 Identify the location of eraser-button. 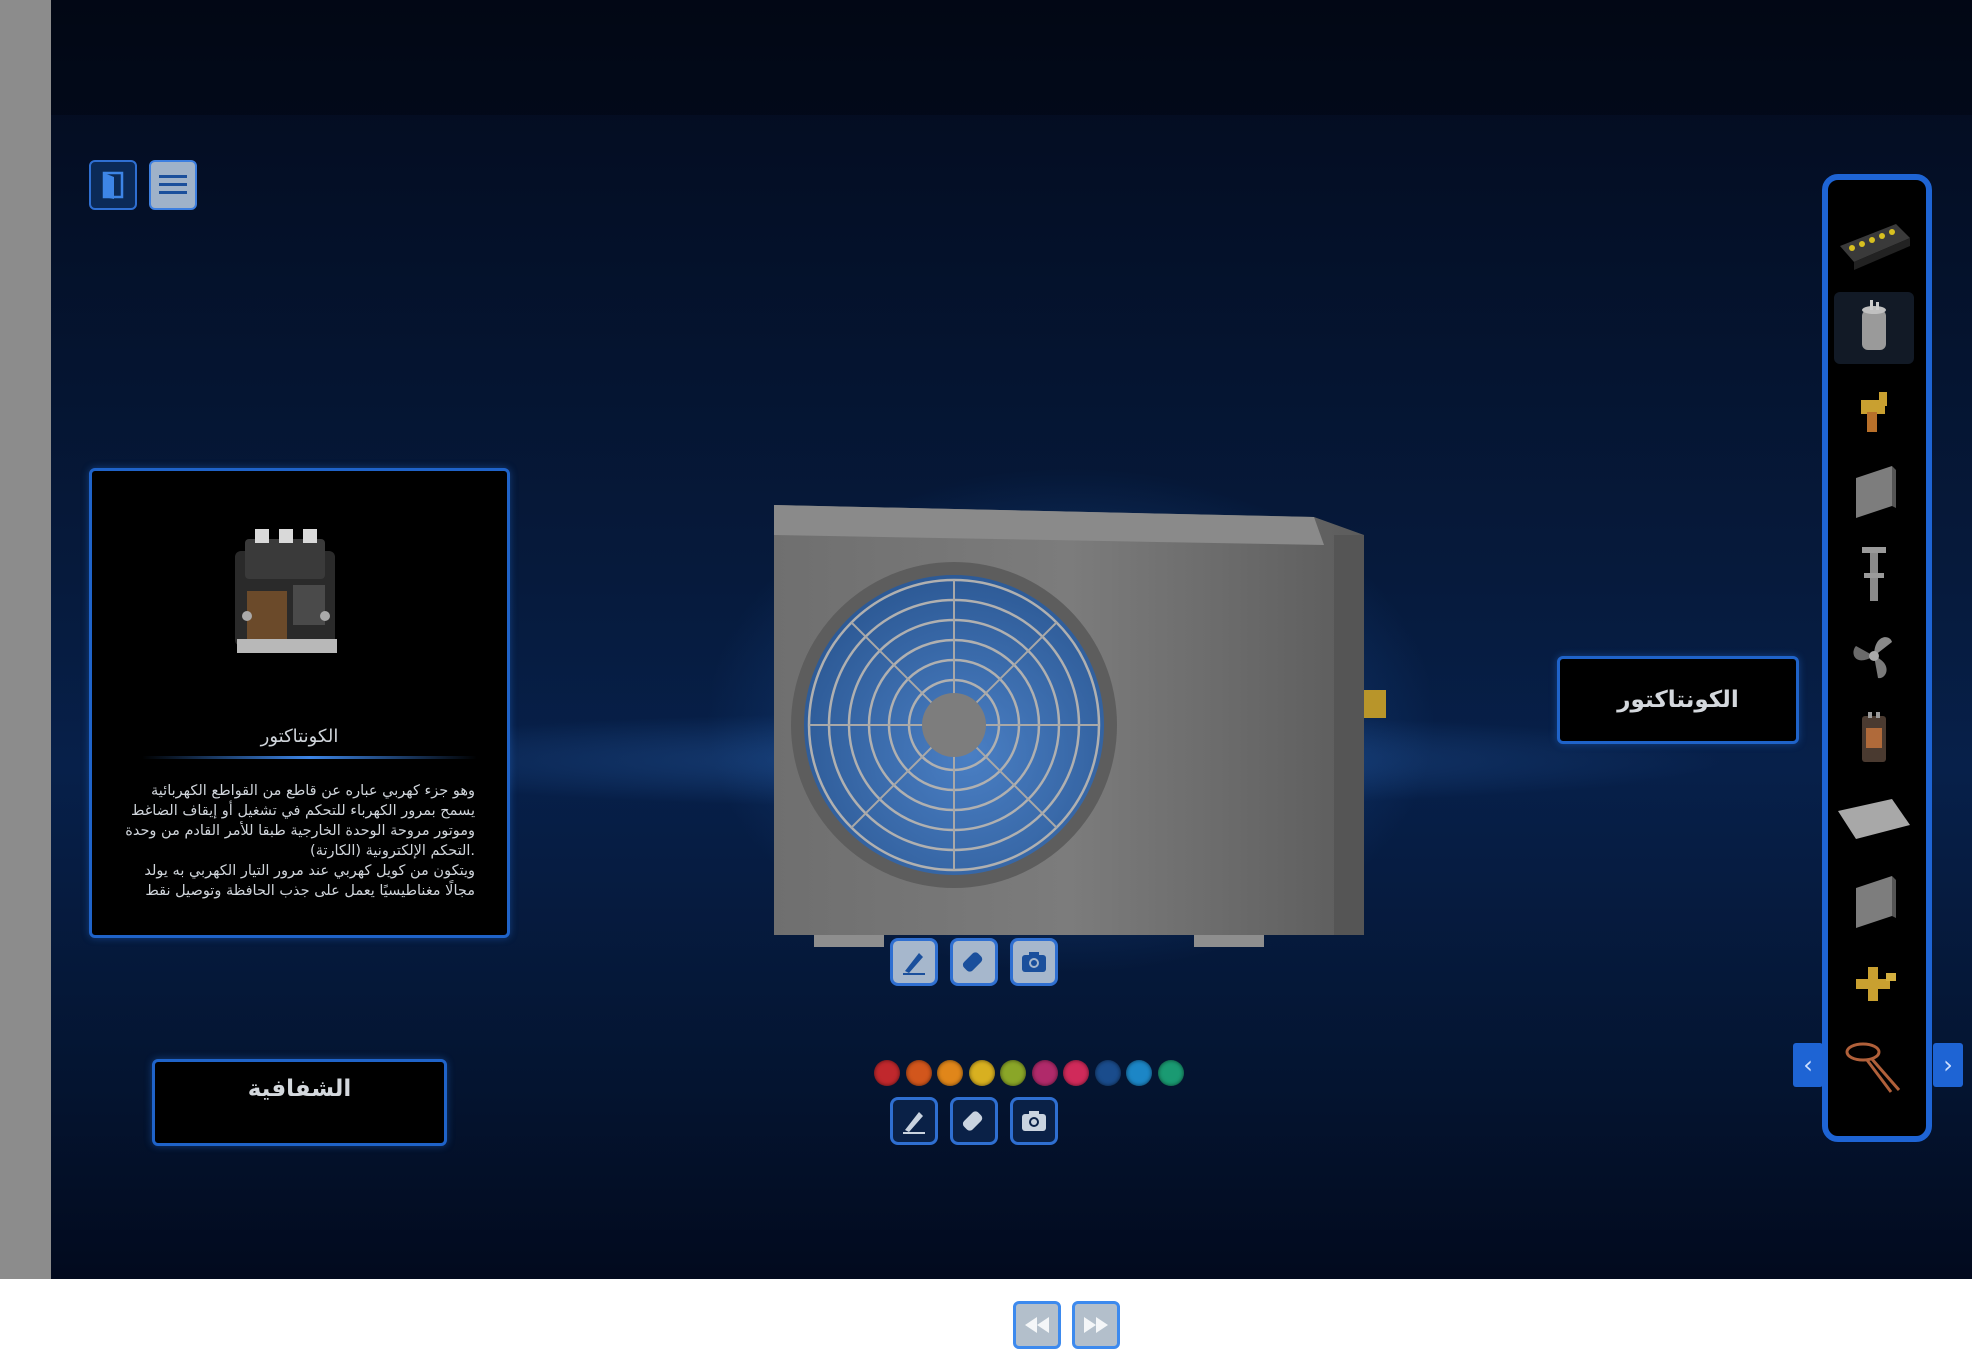
(974, 962).